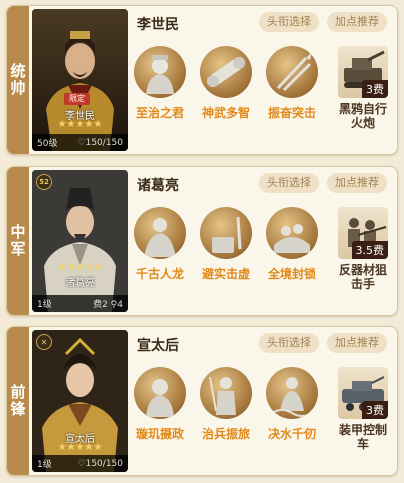 The height and width of the screenshot is (483, 404). I want to click on skill-flood-icon, so click(292, 393).